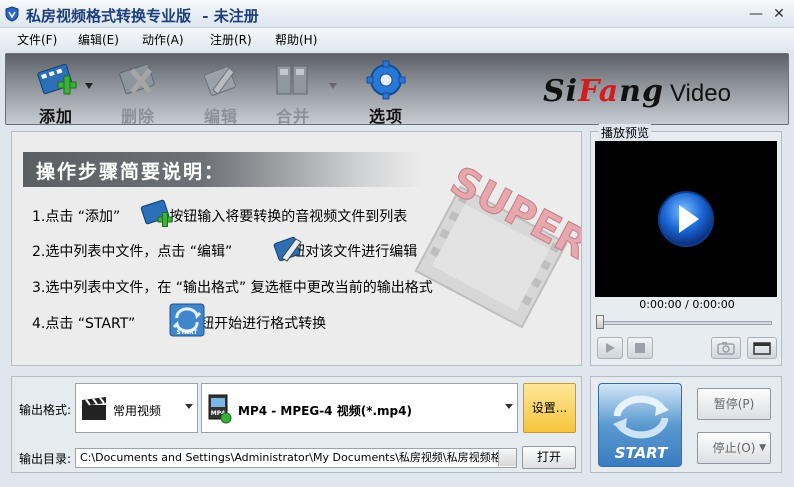  I want to click on options-button: 选项, so click(386, 92).